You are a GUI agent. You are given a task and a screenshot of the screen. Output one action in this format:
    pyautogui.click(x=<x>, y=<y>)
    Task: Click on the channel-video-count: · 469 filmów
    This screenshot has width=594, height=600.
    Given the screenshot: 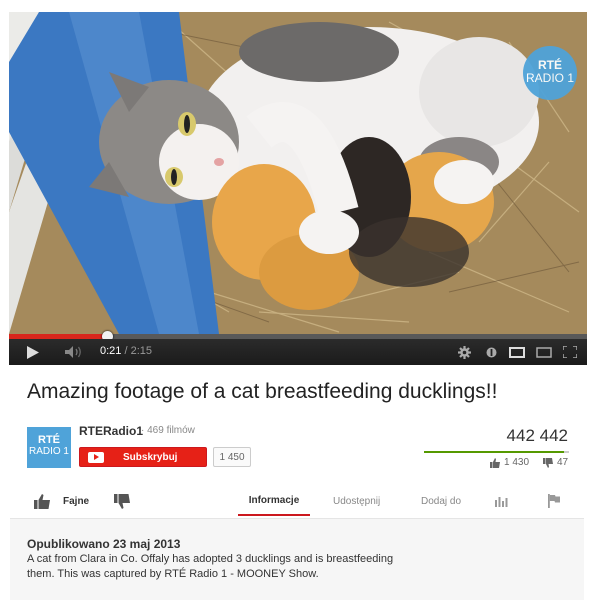 What is the action you would take?
    pyautogui.click(x=168, y=430)
    